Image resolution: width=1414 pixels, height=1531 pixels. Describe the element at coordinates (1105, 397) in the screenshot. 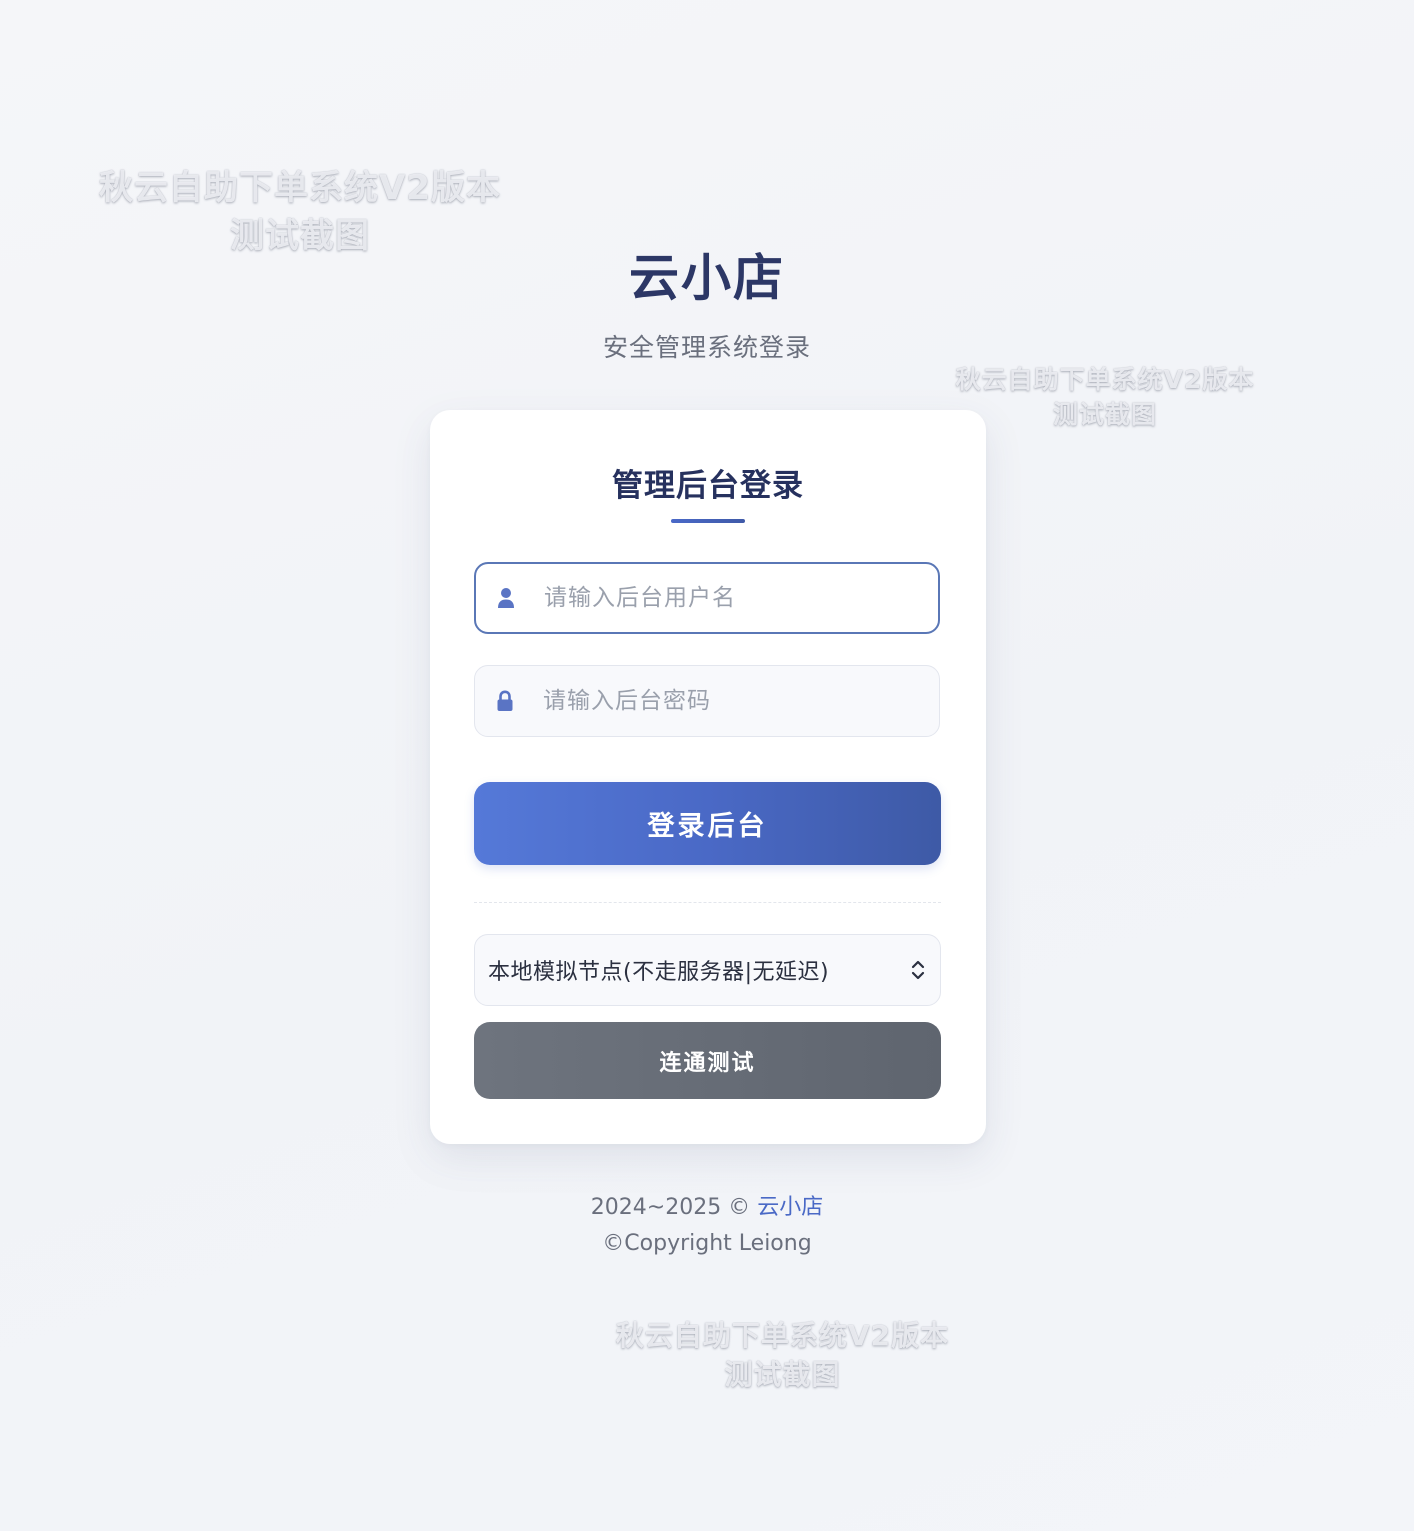

I see `watermark-right: 秋云自助下单系统V2版本 测试截图` at that location.